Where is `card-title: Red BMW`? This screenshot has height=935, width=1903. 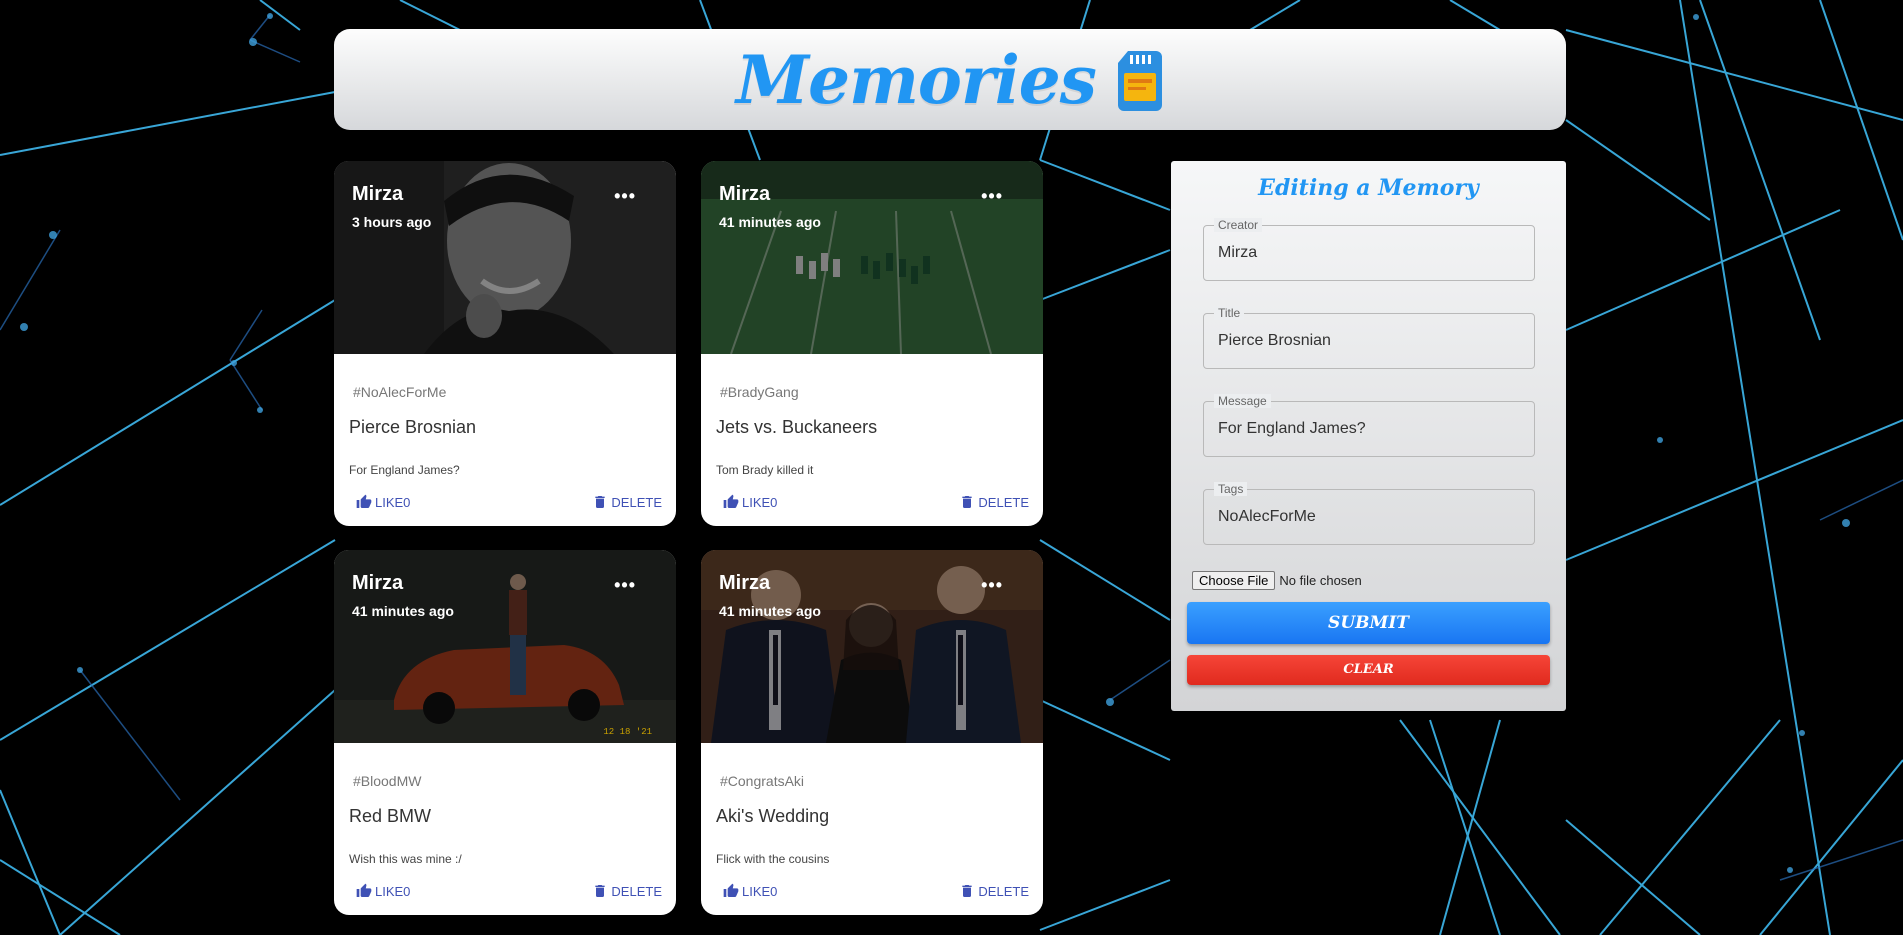
card-title: Red BMW is located at coordinates (390, 816).